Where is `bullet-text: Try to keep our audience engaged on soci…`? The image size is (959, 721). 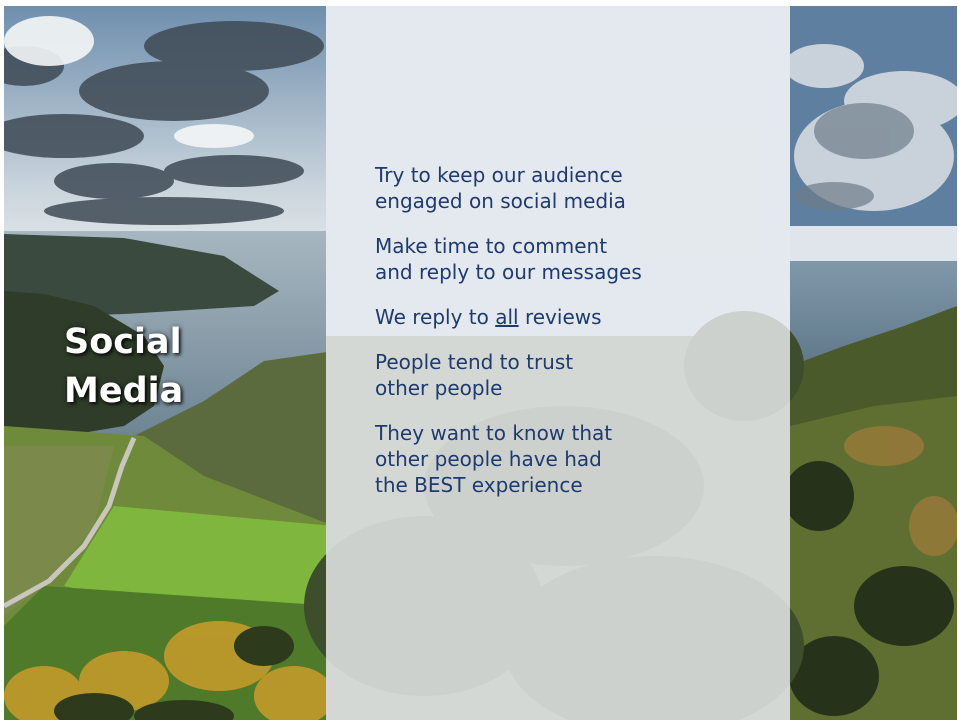
bullet-text: Try to keep our audience engaged on soci… is located at coordinates (500, 188).